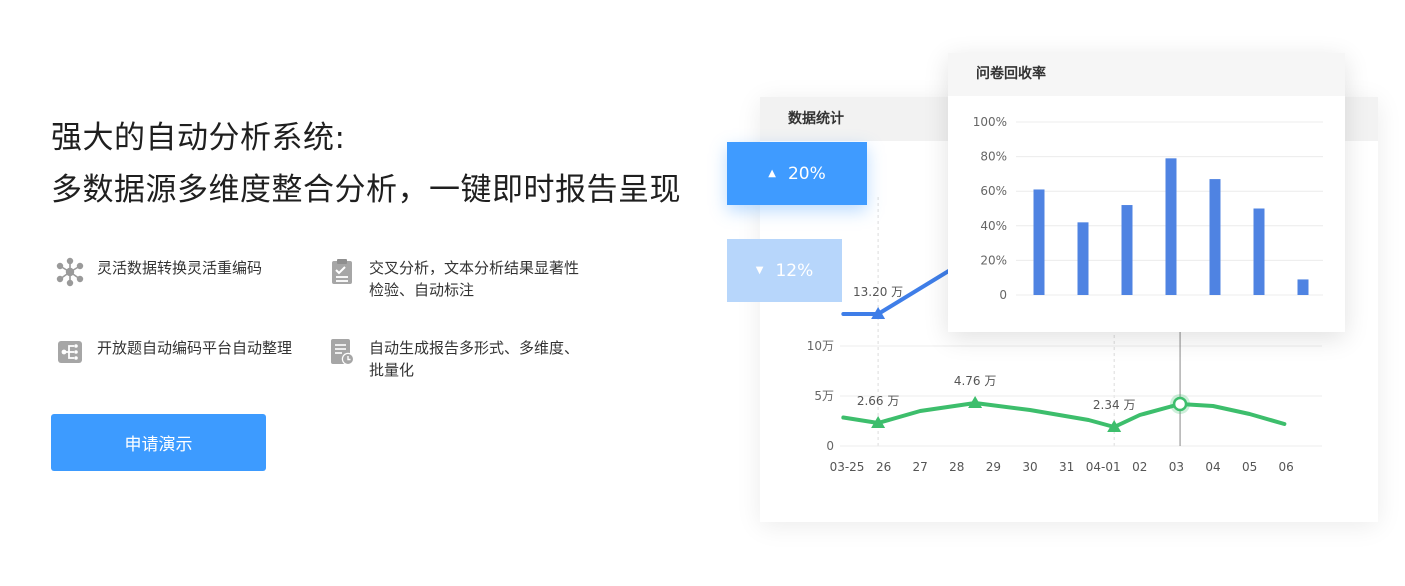  Describe the element at coordinates (1103, 467) in the screenshot. I see `x-tick-label: 04-01` at that location.